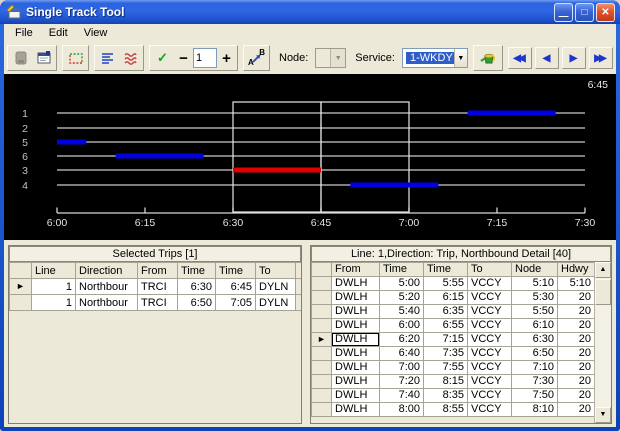 The height and width of the screenshot is (431, 620). Describe the element at coordinates (401, 353) in the screenshot. I see `cell: 6:40` at that location.